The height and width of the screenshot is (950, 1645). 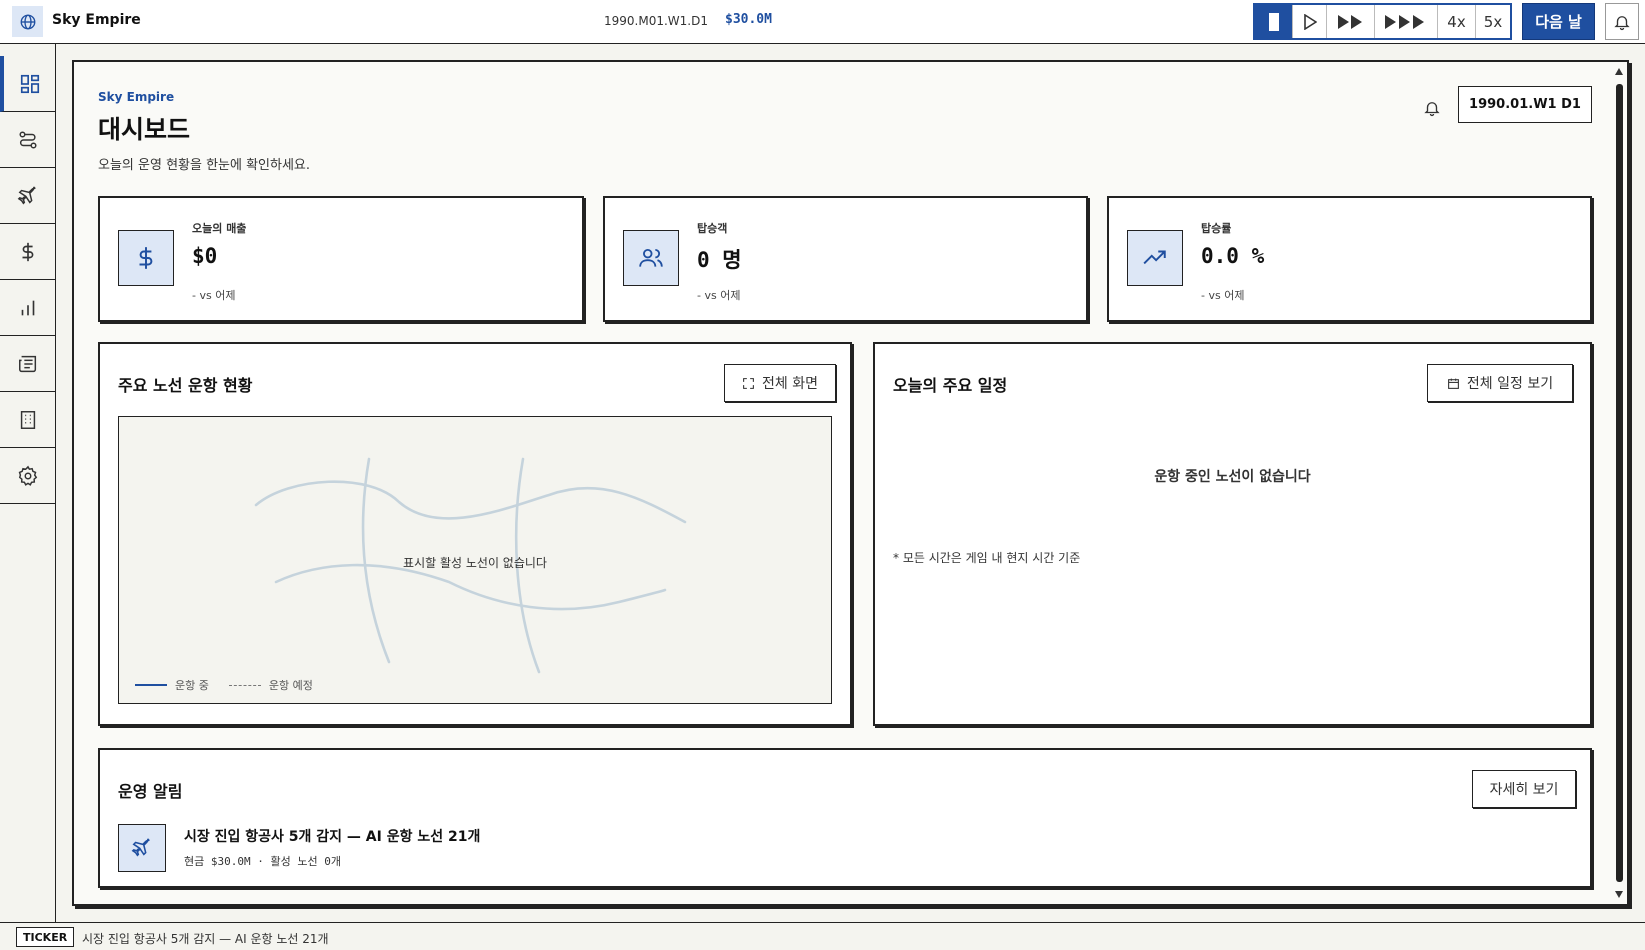 I want to click on ticker-tag: TICKER, so click(x=45, y=937).